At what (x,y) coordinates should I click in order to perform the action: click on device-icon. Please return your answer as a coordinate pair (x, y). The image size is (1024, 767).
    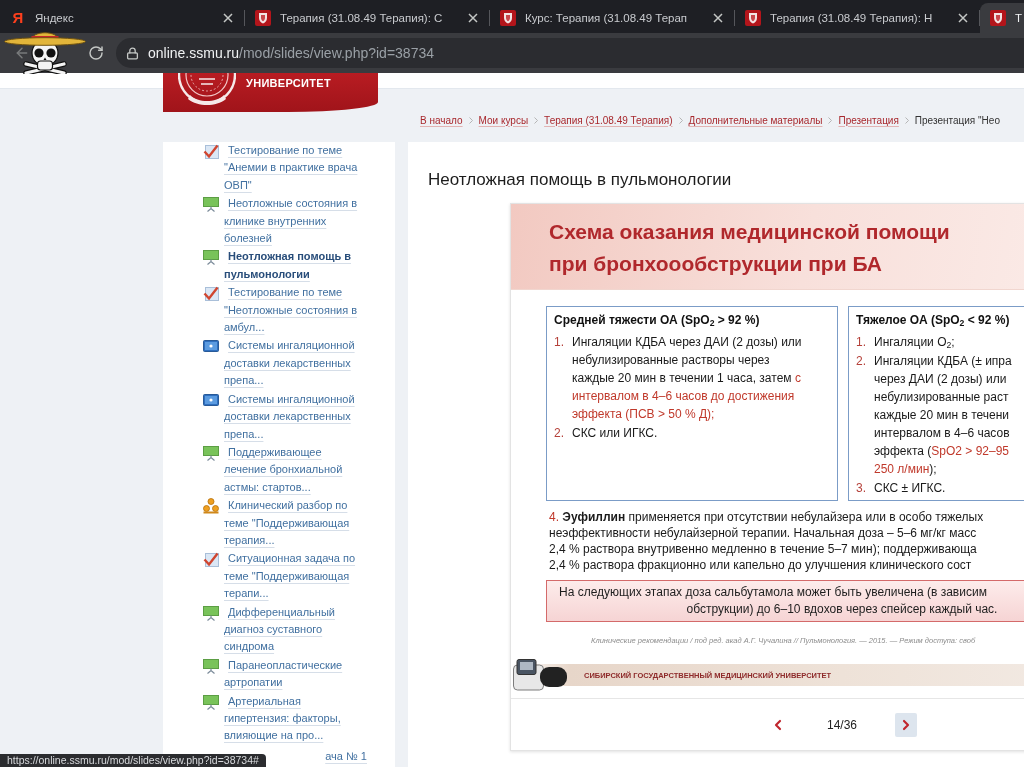
    Looking at the image, I should click on (540, 675).